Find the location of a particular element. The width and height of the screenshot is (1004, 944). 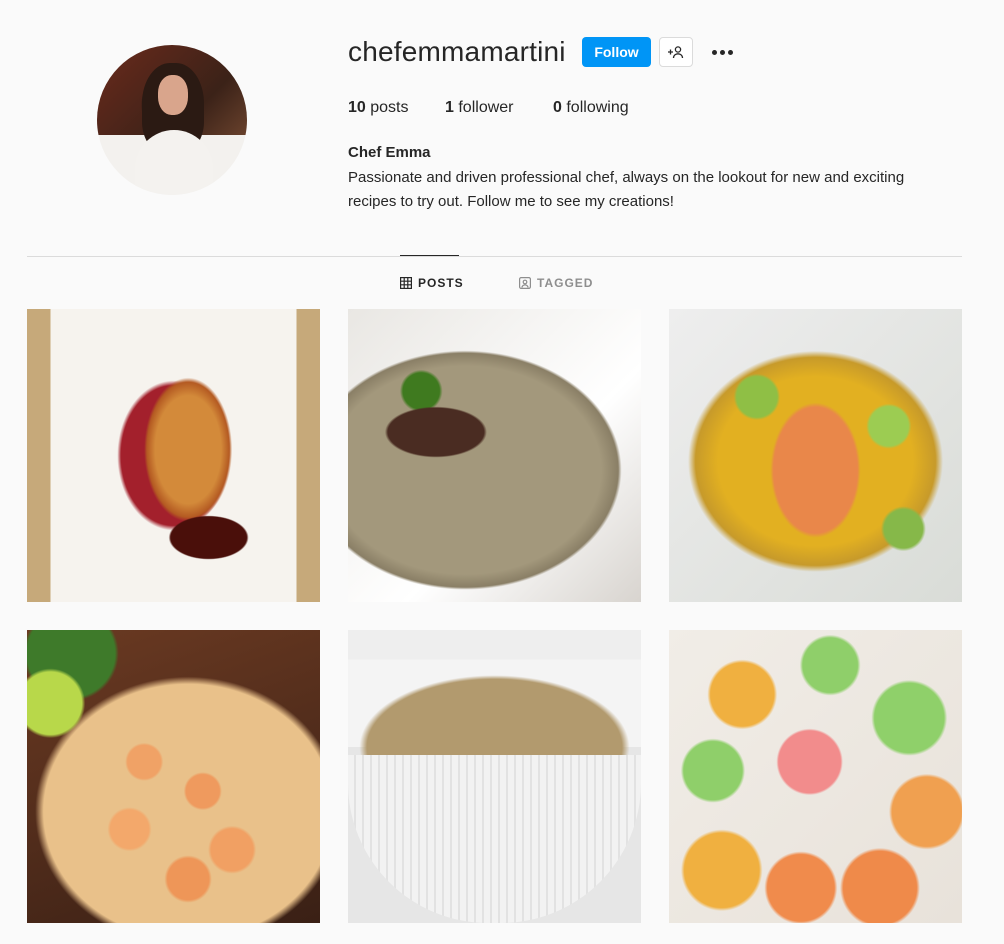

post-thumbnail-grain-salad is located at coordinates (494, 776).